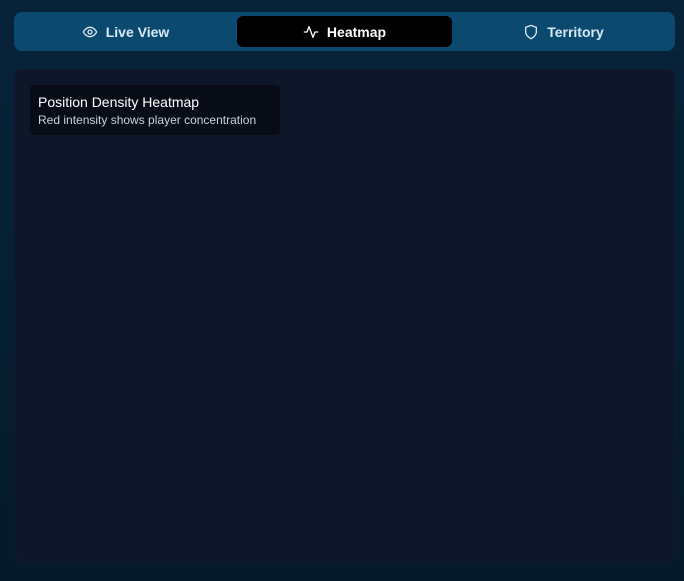  I want to click on view-tab-bar: Live View Heatmap Territory, so click(344, 31).